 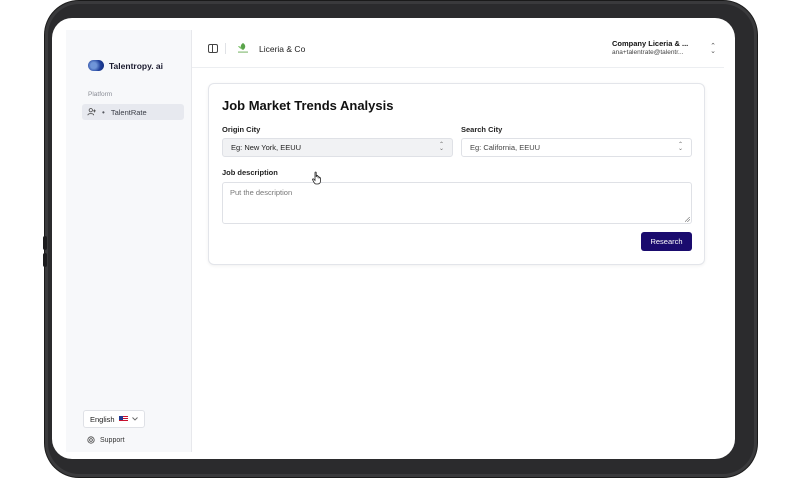 I want to click on chevron-down-icon, so click(x=134, y=419).